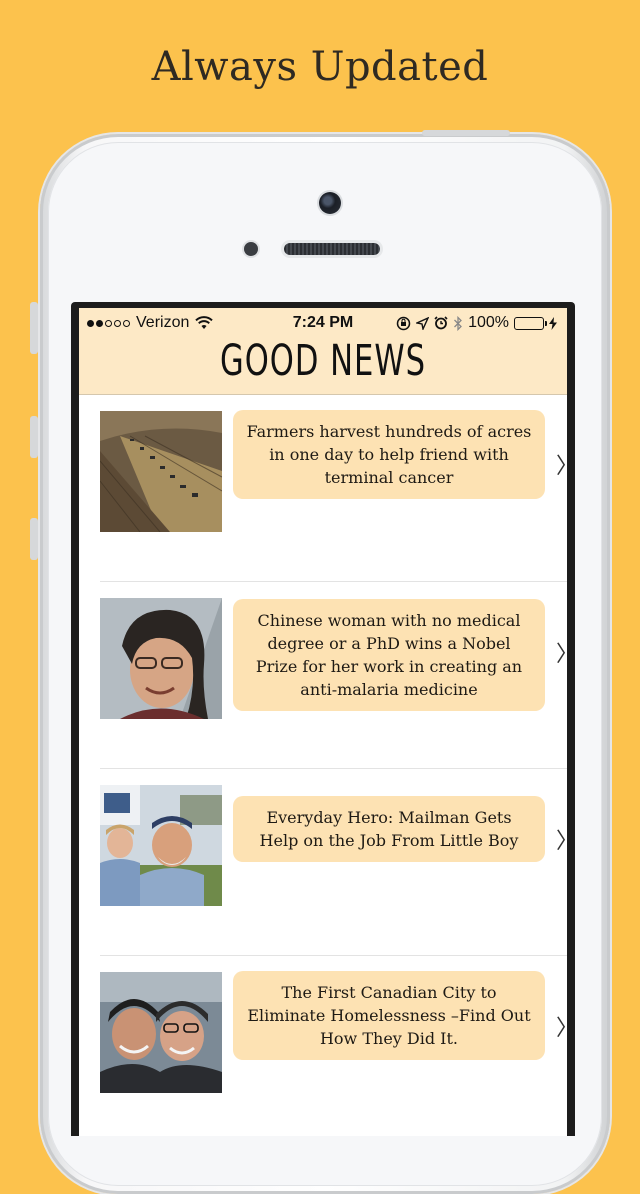 This screenshot has width=640, height=1194. Describe the element at coordinates (323, 324) in the screenshot. I see `status-bar: Verizon 7:24 PM 100%` at that location.